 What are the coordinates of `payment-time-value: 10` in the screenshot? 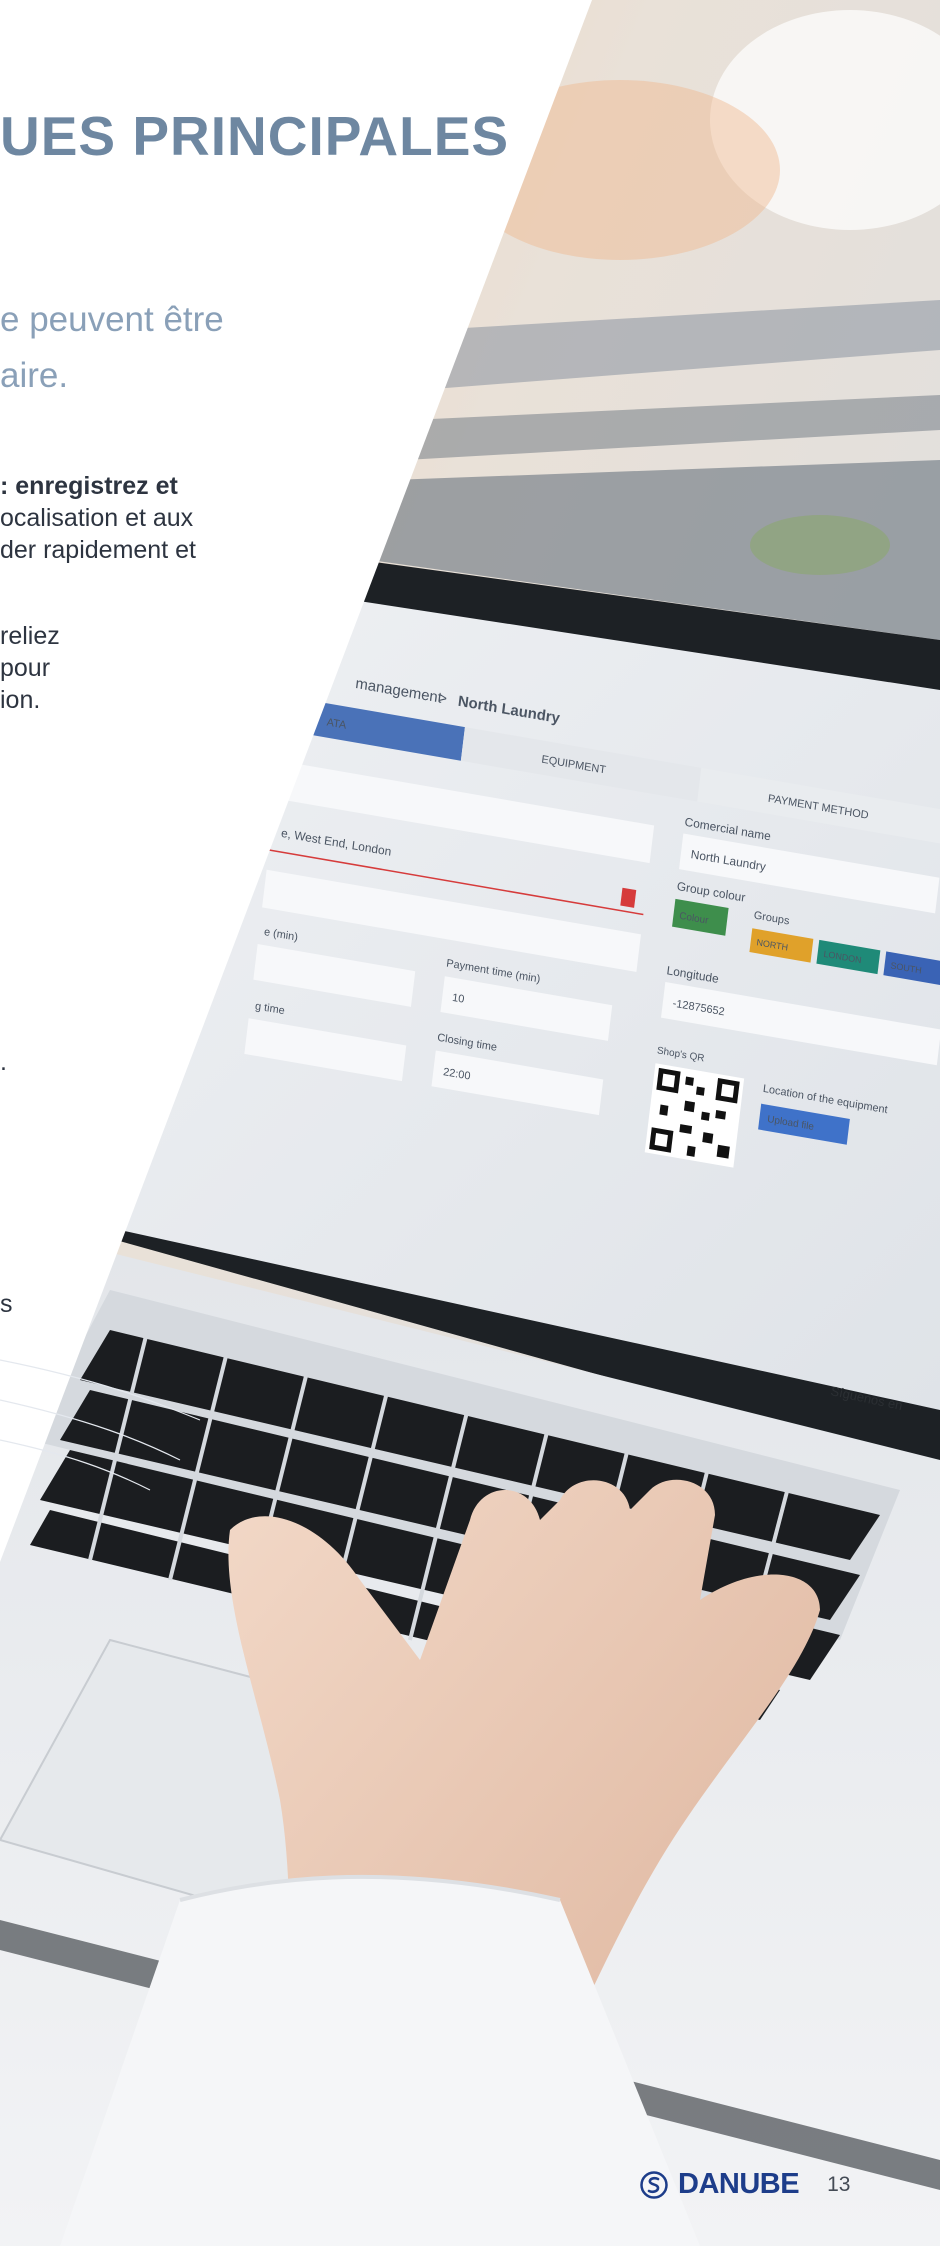 It's located at (458, 999).